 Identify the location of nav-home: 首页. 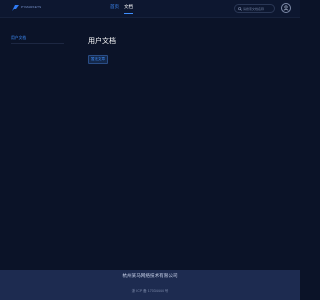
(114, 7).